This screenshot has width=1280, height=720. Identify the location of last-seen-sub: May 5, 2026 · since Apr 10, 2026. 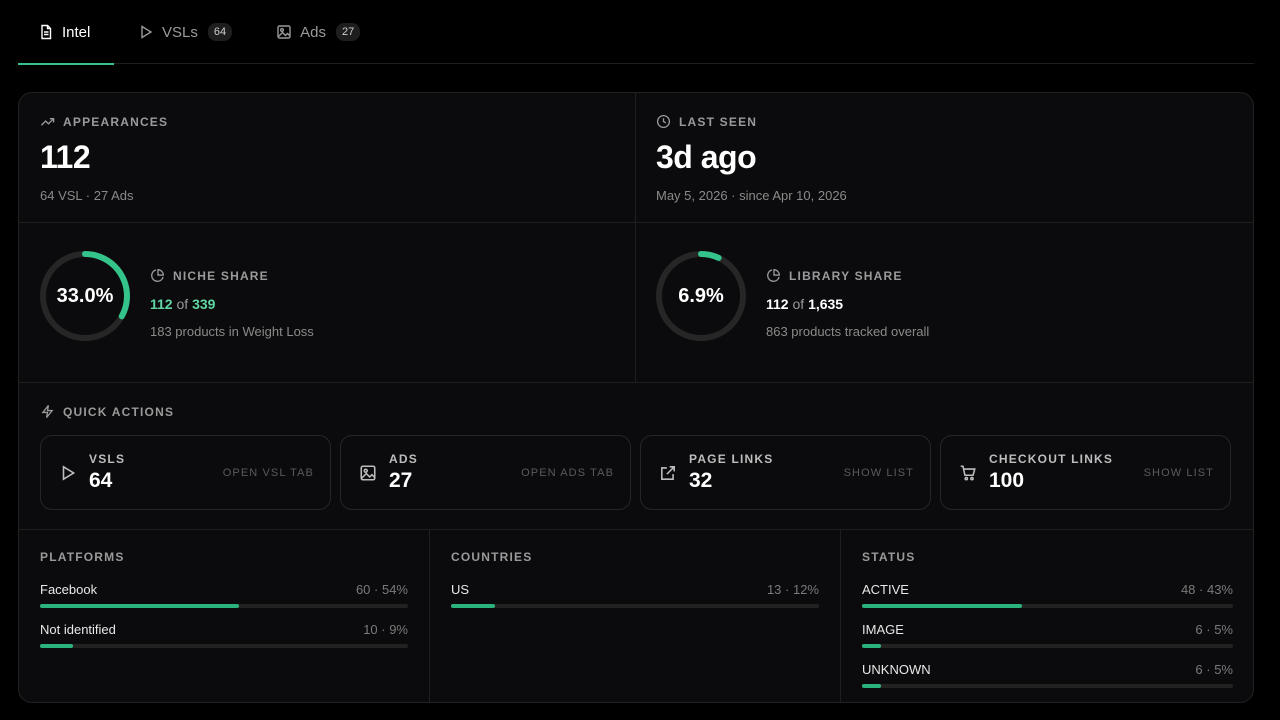
(751, 195).